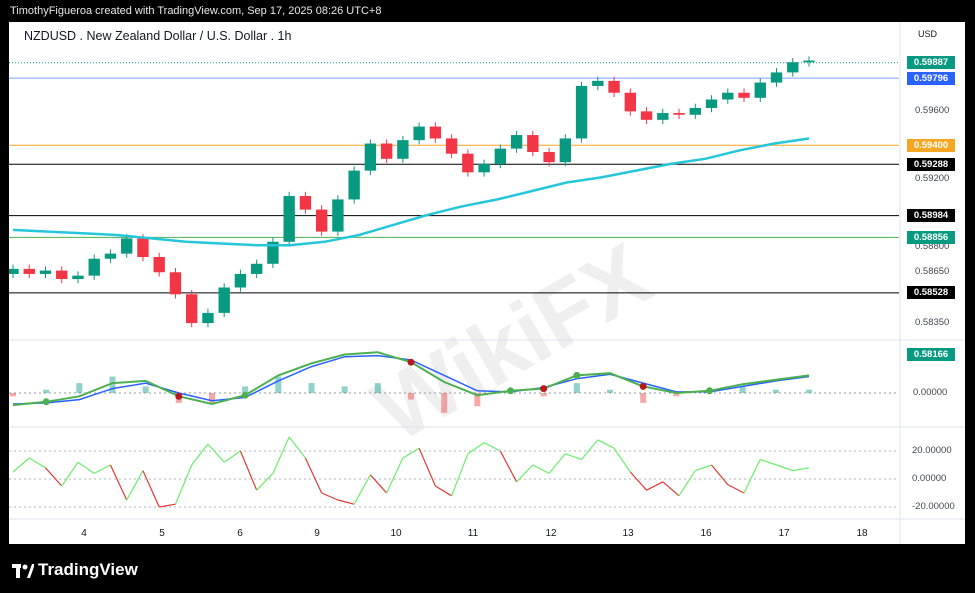  Describe the element at coordinates (551, 533) in the screenshot. I see `time-axis-label: 12` at that location.